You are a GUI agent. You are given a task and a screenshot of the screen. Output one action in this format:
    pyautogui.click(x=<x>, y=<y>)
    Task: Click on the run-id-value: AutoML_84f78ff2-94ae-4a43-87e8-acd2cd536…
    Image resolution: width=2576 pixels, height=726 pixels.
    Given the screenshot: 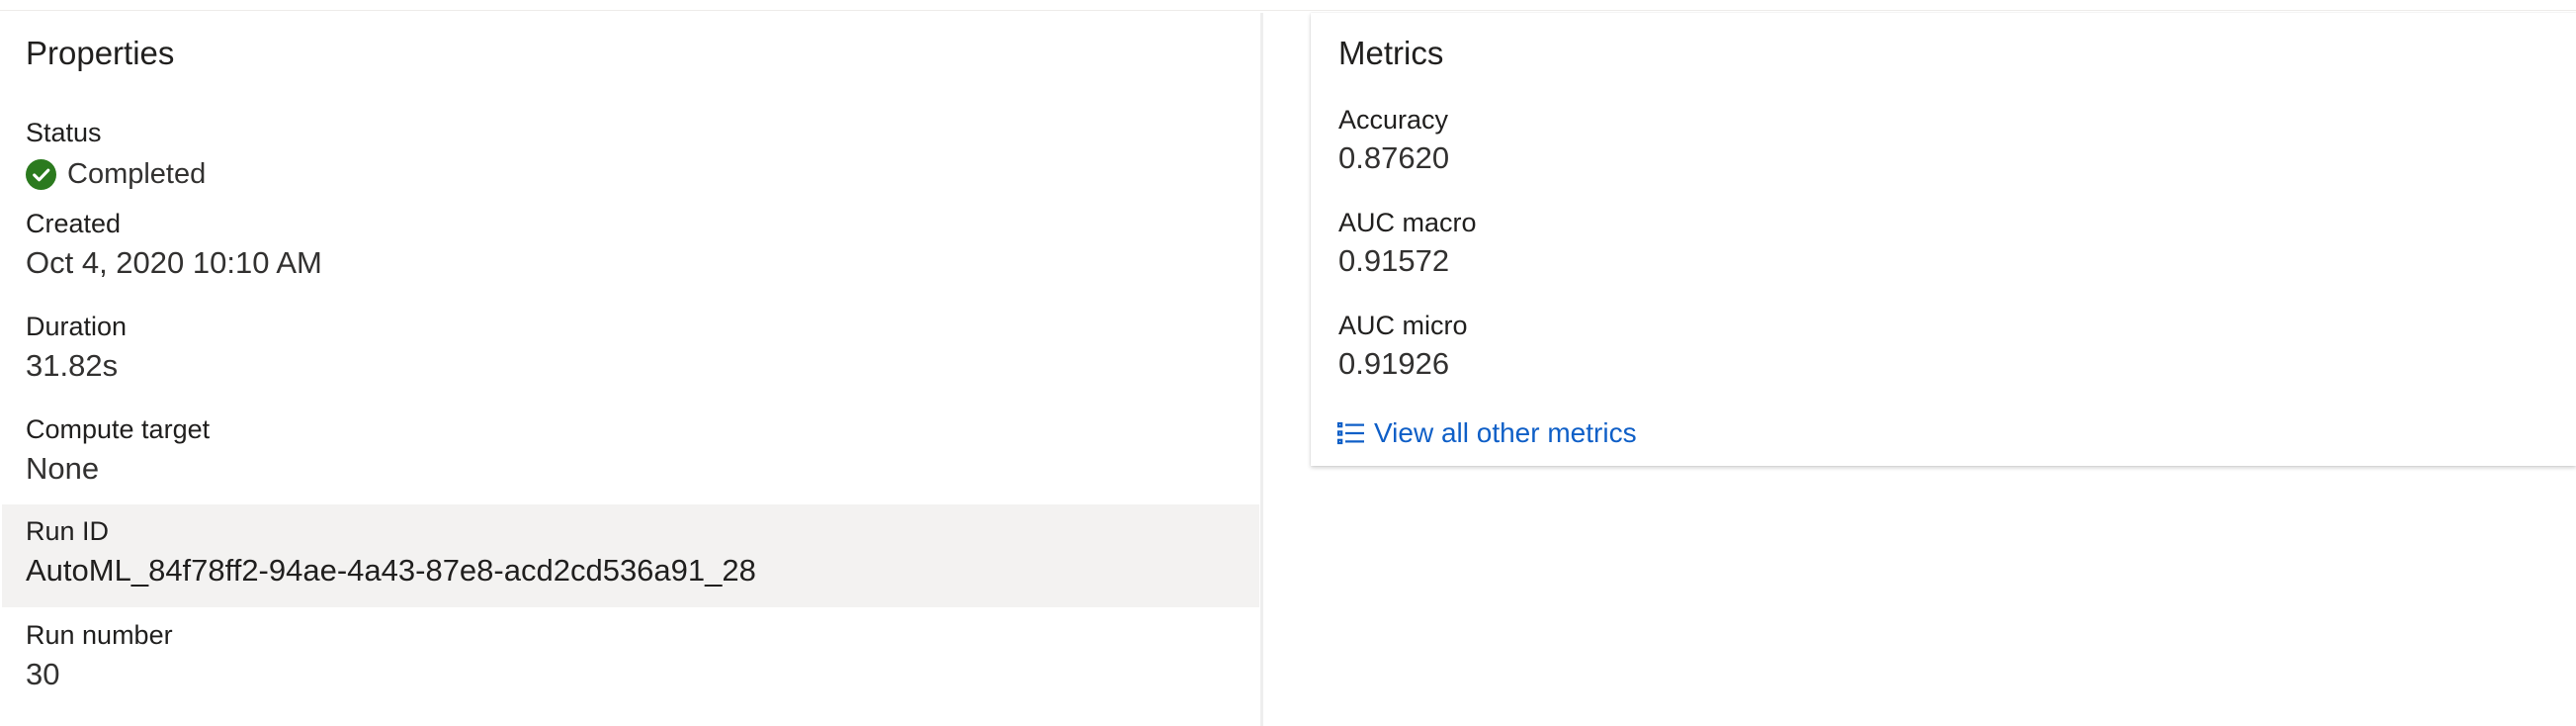 What is the action you would take?
    pyautogui.click(x=391, y=571)
    